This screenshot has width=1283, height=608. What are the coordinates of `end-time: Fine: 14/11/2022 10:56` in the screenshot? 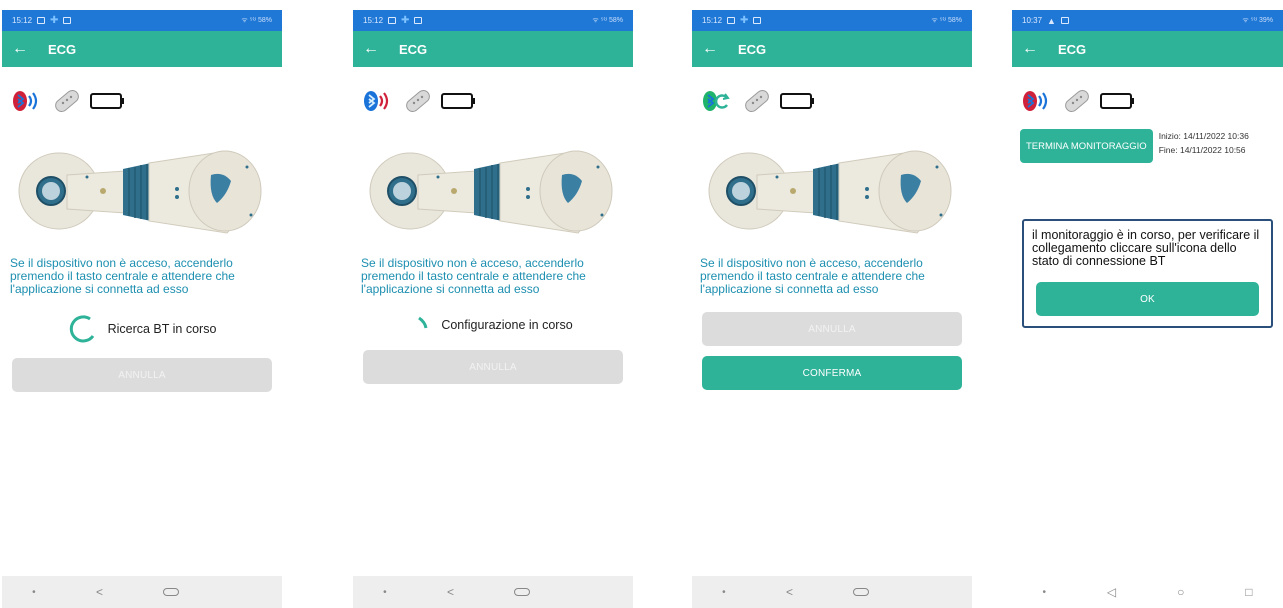 It's located at (1202, 150).